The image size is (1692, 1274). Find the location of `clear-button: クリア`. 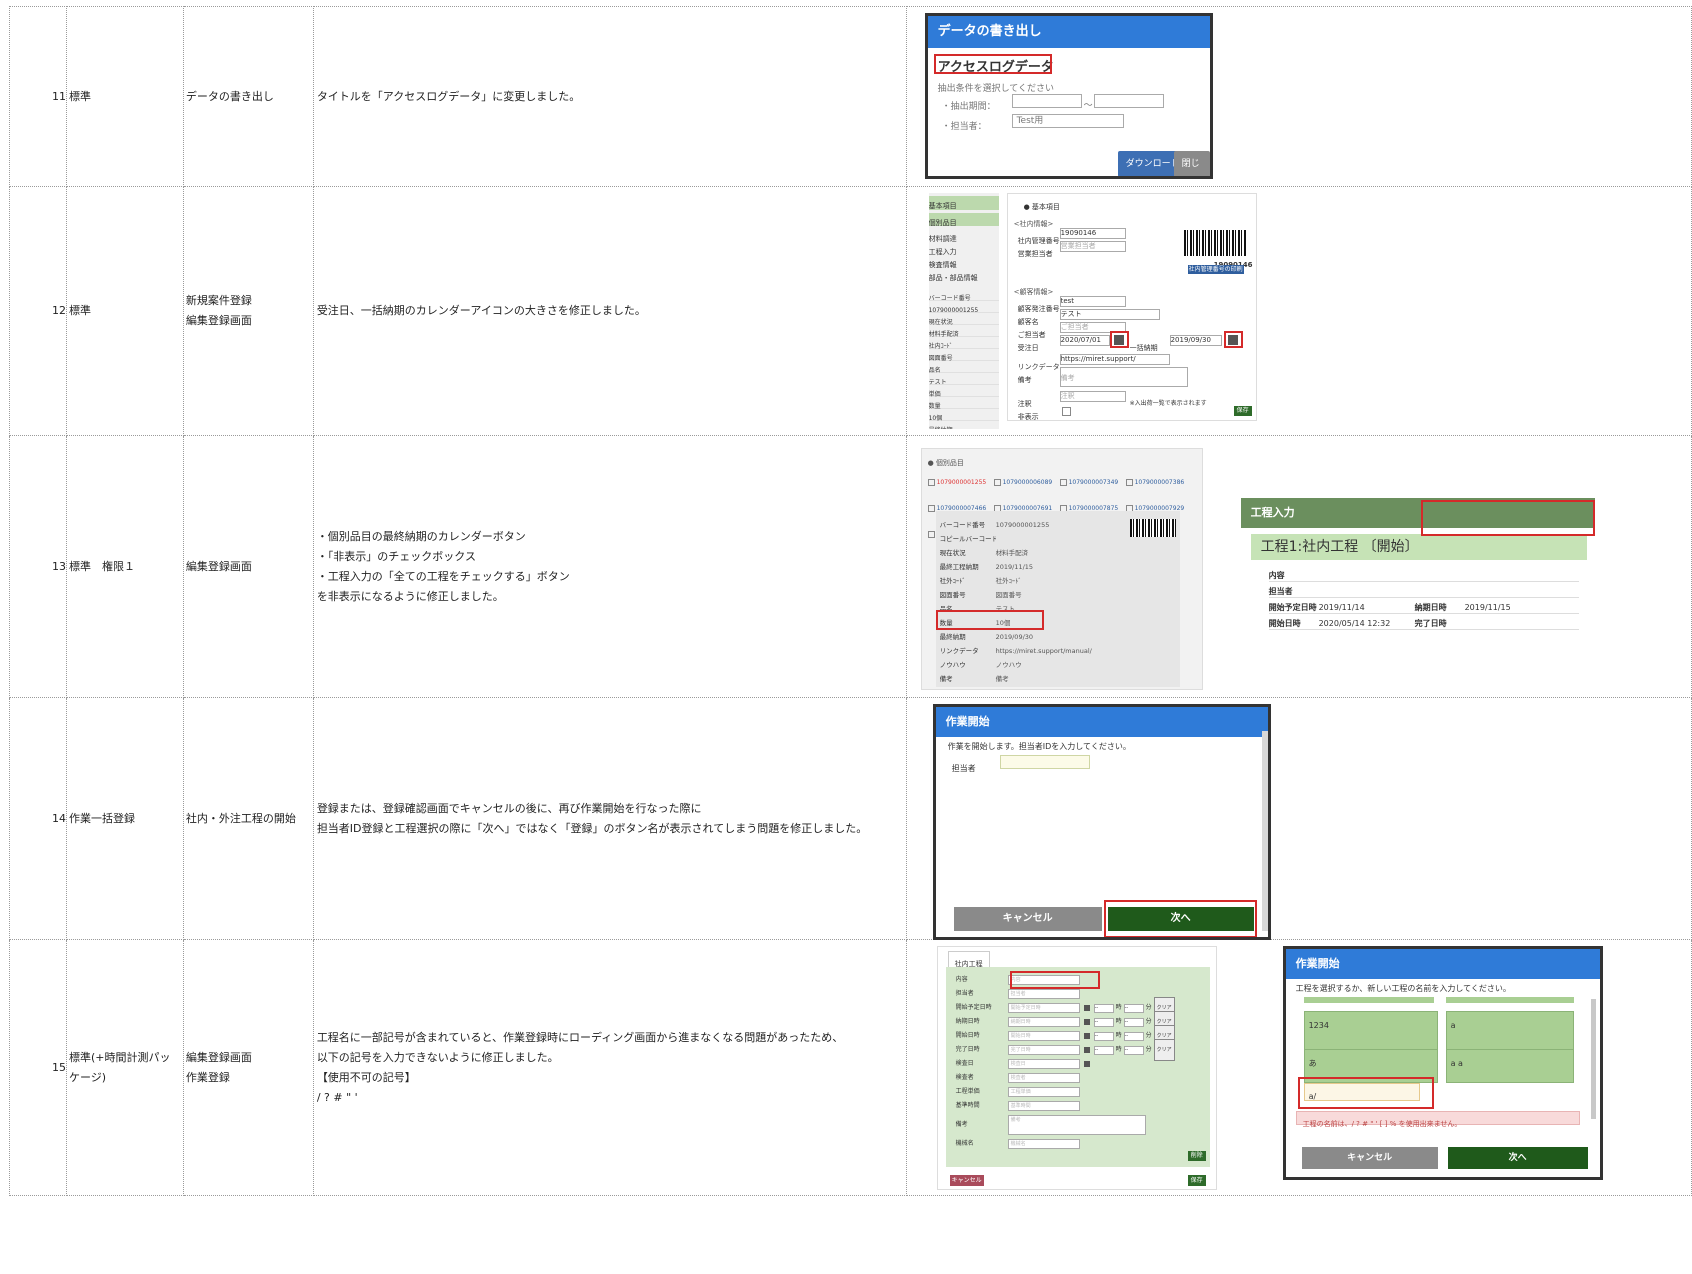

clear-button: クリア is located at coordinates (1164, 1050).